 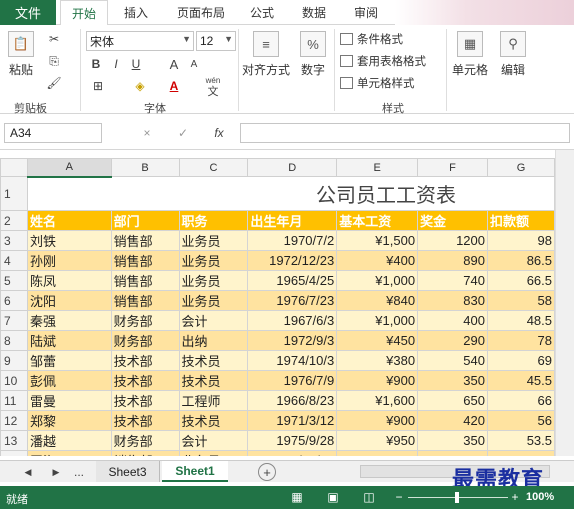 What do you see at coordinates (213, 380) in the screenshot?
I see `table-cell: 技术员` at bounding box center [213, 380].